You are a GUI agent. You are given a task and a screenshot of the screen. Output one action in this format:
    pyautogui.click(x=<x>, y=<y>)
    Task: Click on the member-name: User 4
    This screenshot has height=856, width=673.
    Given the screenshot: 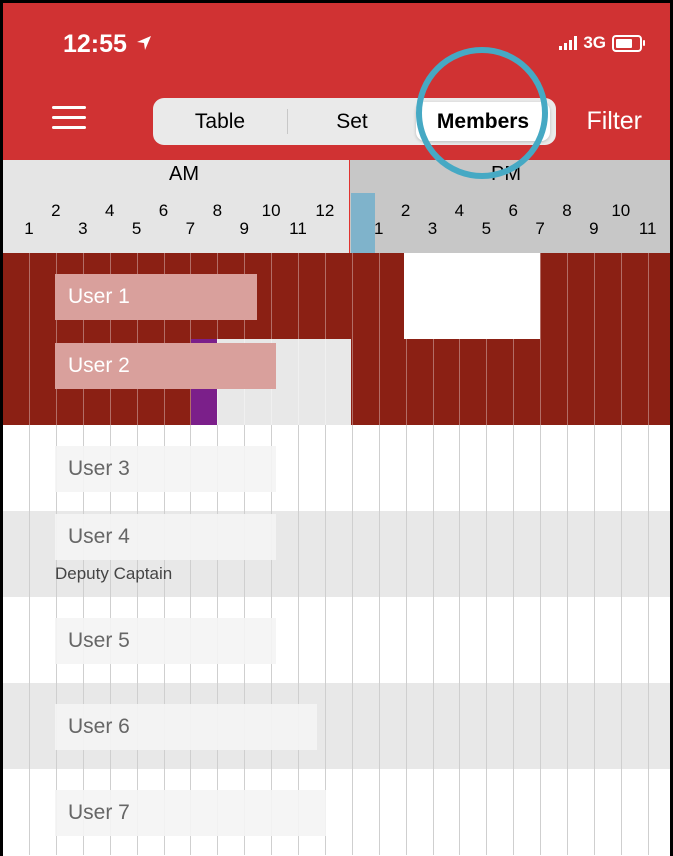 What is the action you would take?
    pyautogui.click(x=165, y=537)
    